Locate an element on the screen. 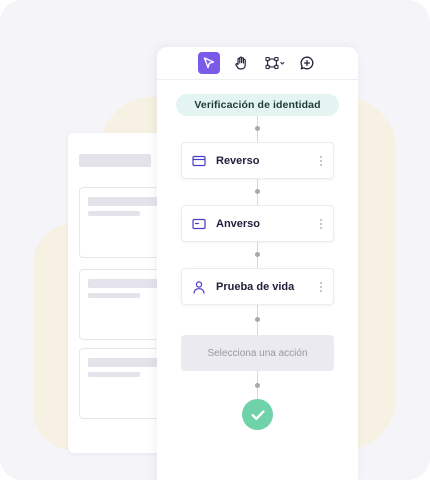 The width and height of the screenshot is (430, 480). flow-toolbar is located at coordinates (257, 63).